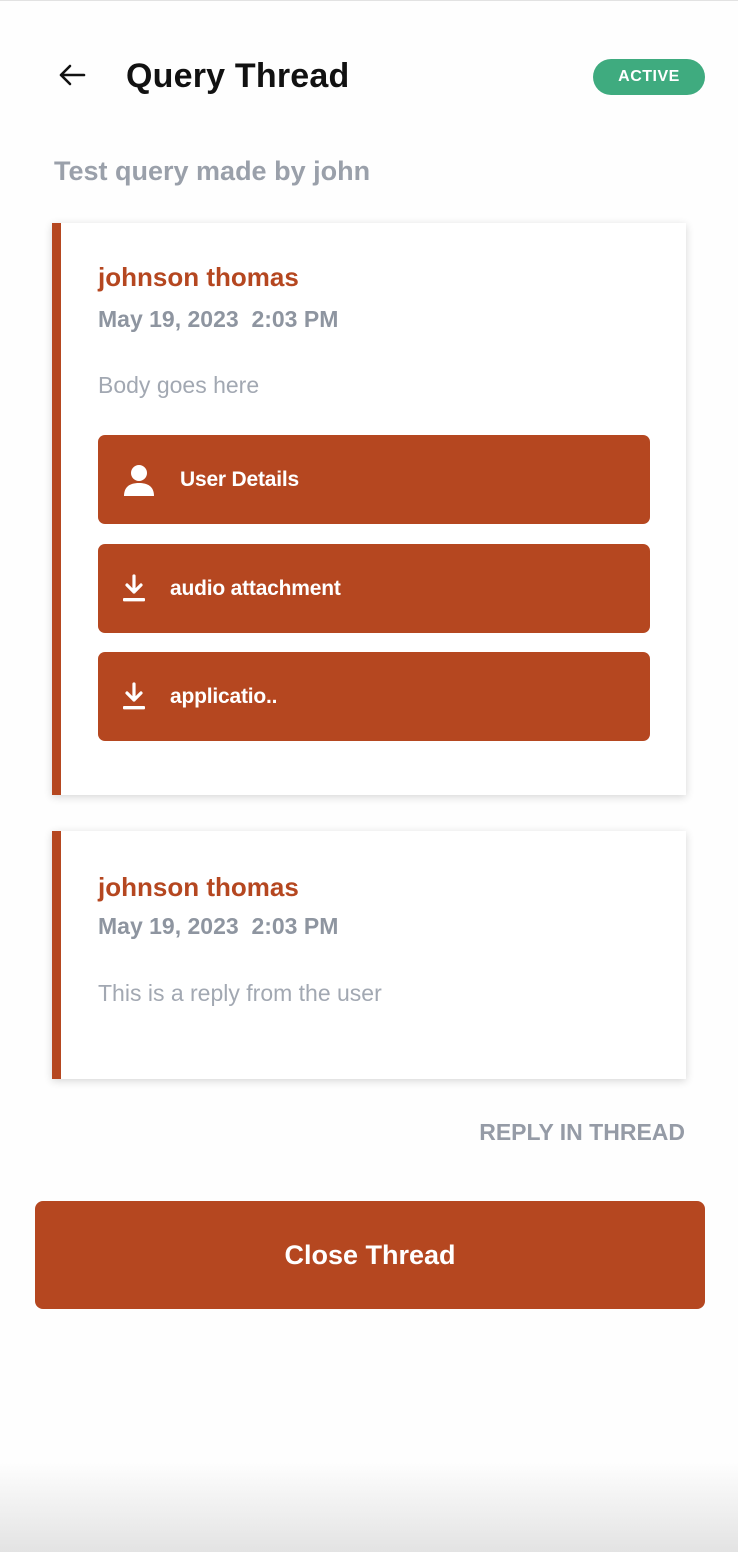 This screenshot has width=738, height=1552. What do you see at coordinates (238, 76) in the screenshot?
I see `page-title: Query Thread` at bounding box center [238, 76].